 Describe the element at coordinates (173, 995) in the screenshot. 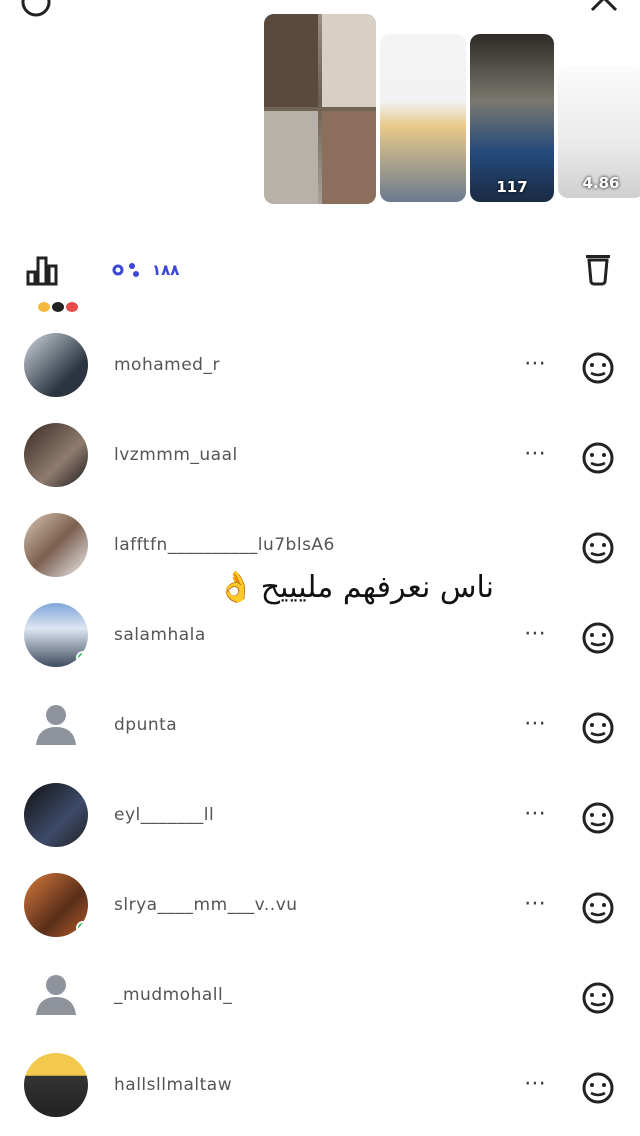

I see `viewer-username: _mudmohall_` at that location.